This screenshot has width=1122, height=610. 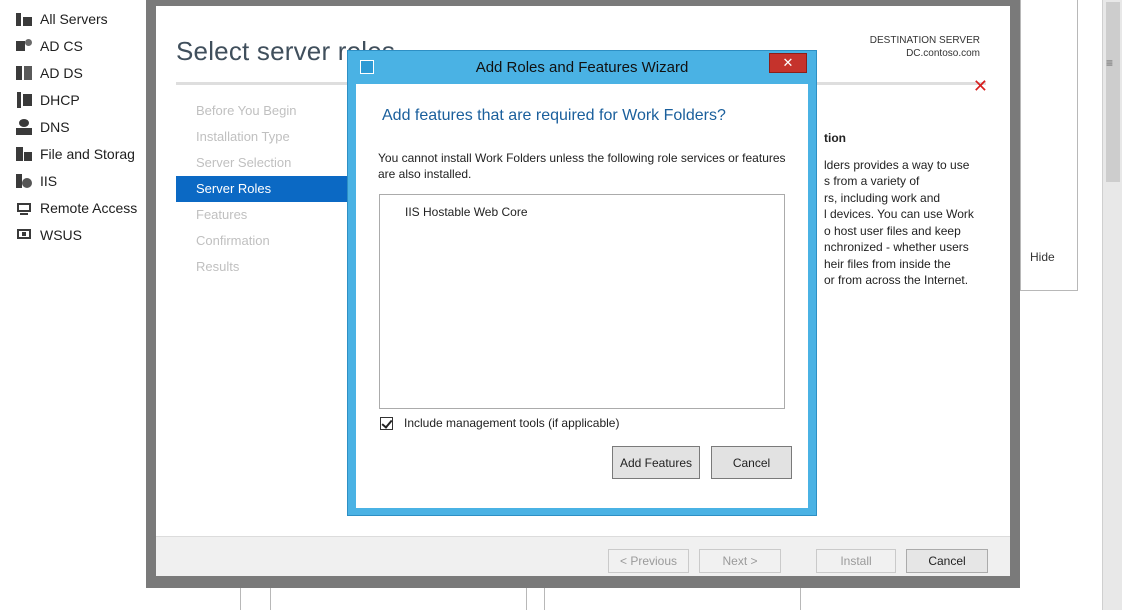 I want to click on step-before-you-begin: Before You Begin, so click(x=266, y=111).